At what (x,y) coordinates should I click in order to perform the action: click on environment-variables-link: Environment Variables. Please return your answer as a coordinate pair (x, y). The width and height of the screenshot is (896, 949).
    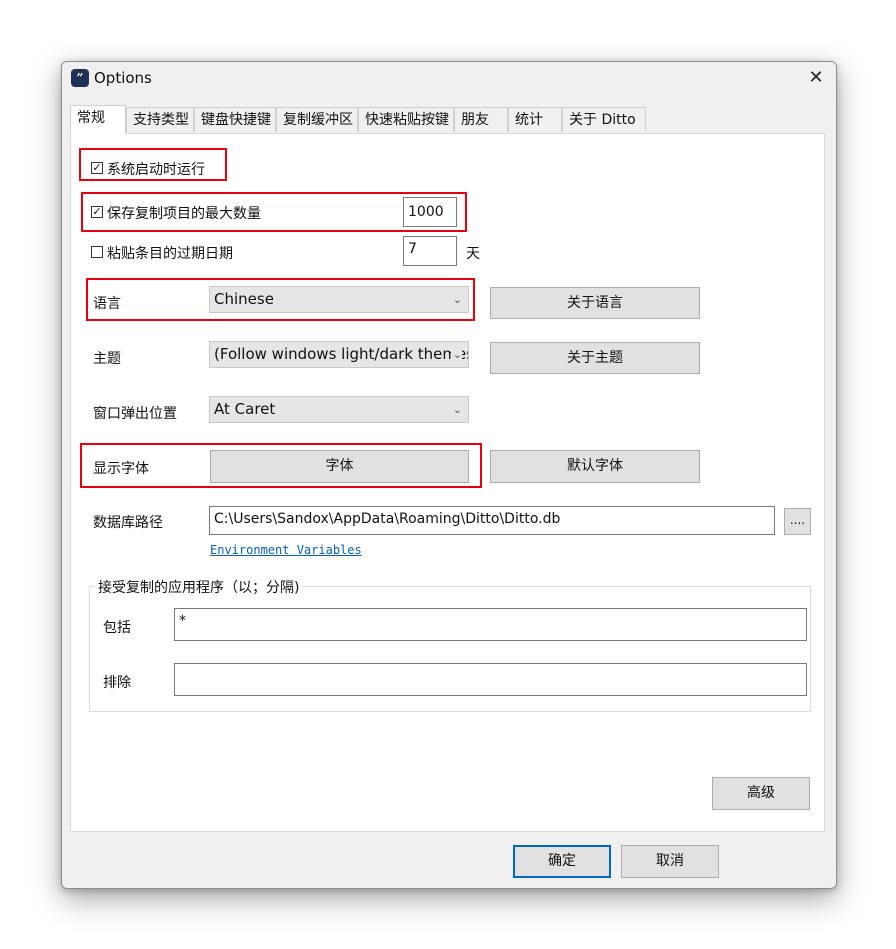
    Looking at the image, I should click on (286, 550).